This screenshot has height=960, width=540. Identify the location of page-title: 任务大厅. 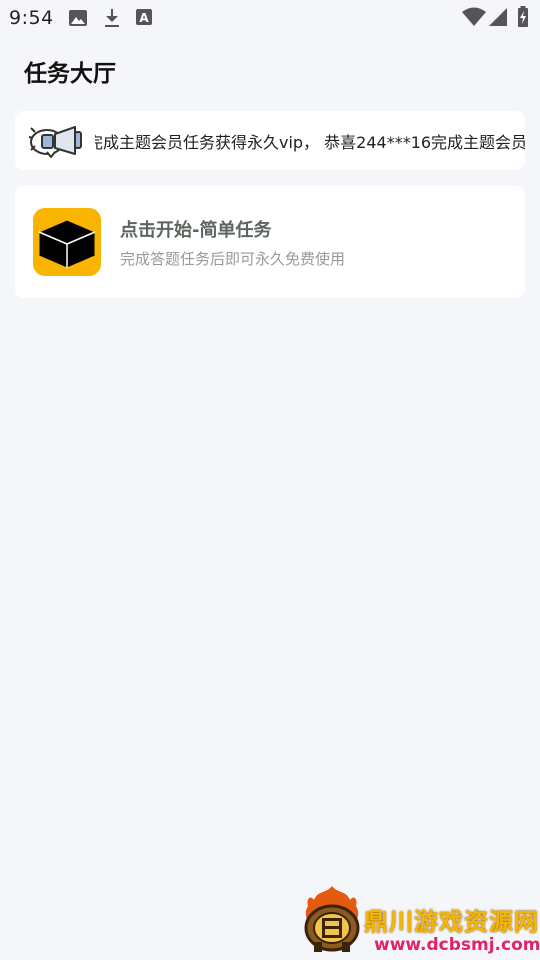
(70, 74).